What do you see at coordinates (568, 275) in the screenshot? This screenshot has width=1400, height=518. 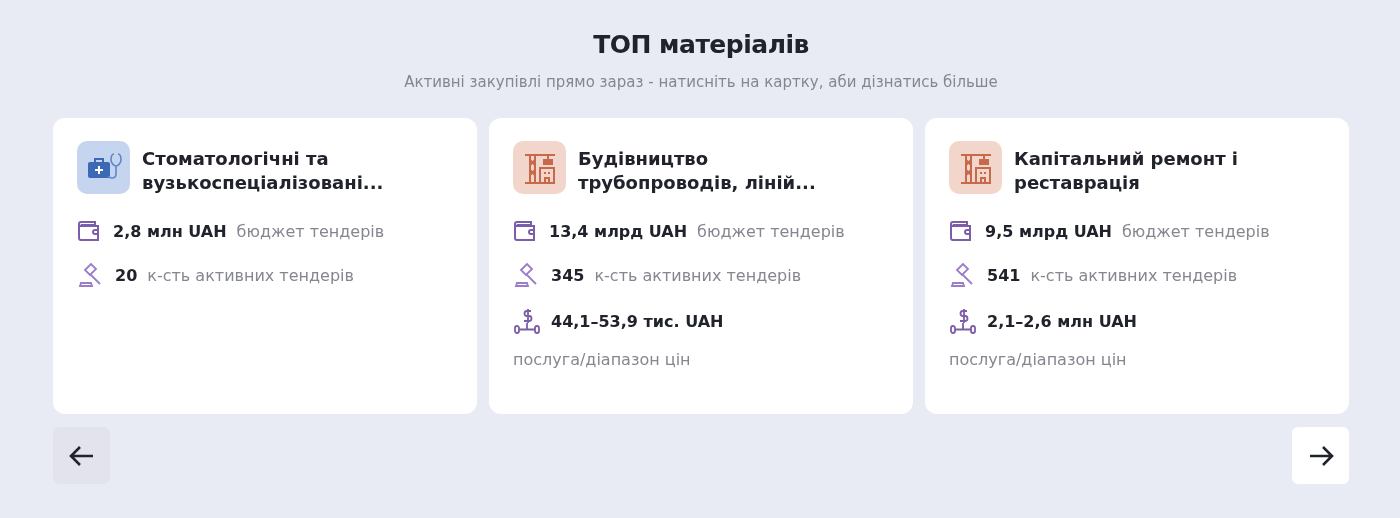 I see `stat-value: 345` at bounding box center [568, 275].